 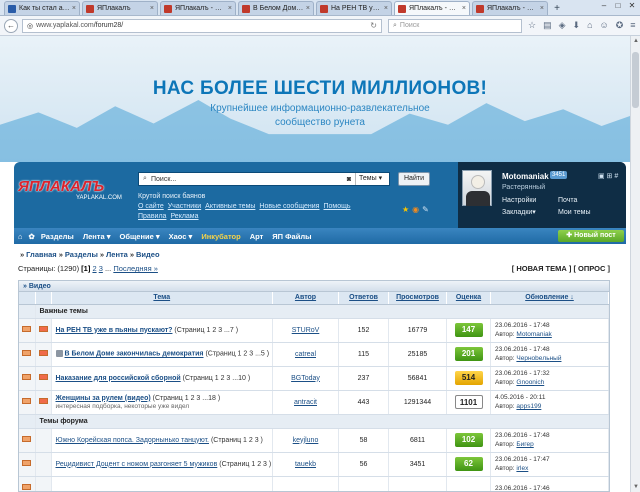 I want to click on browser-tab: ЯПлакалъ - Разделы×, so click(x=198, y=8).